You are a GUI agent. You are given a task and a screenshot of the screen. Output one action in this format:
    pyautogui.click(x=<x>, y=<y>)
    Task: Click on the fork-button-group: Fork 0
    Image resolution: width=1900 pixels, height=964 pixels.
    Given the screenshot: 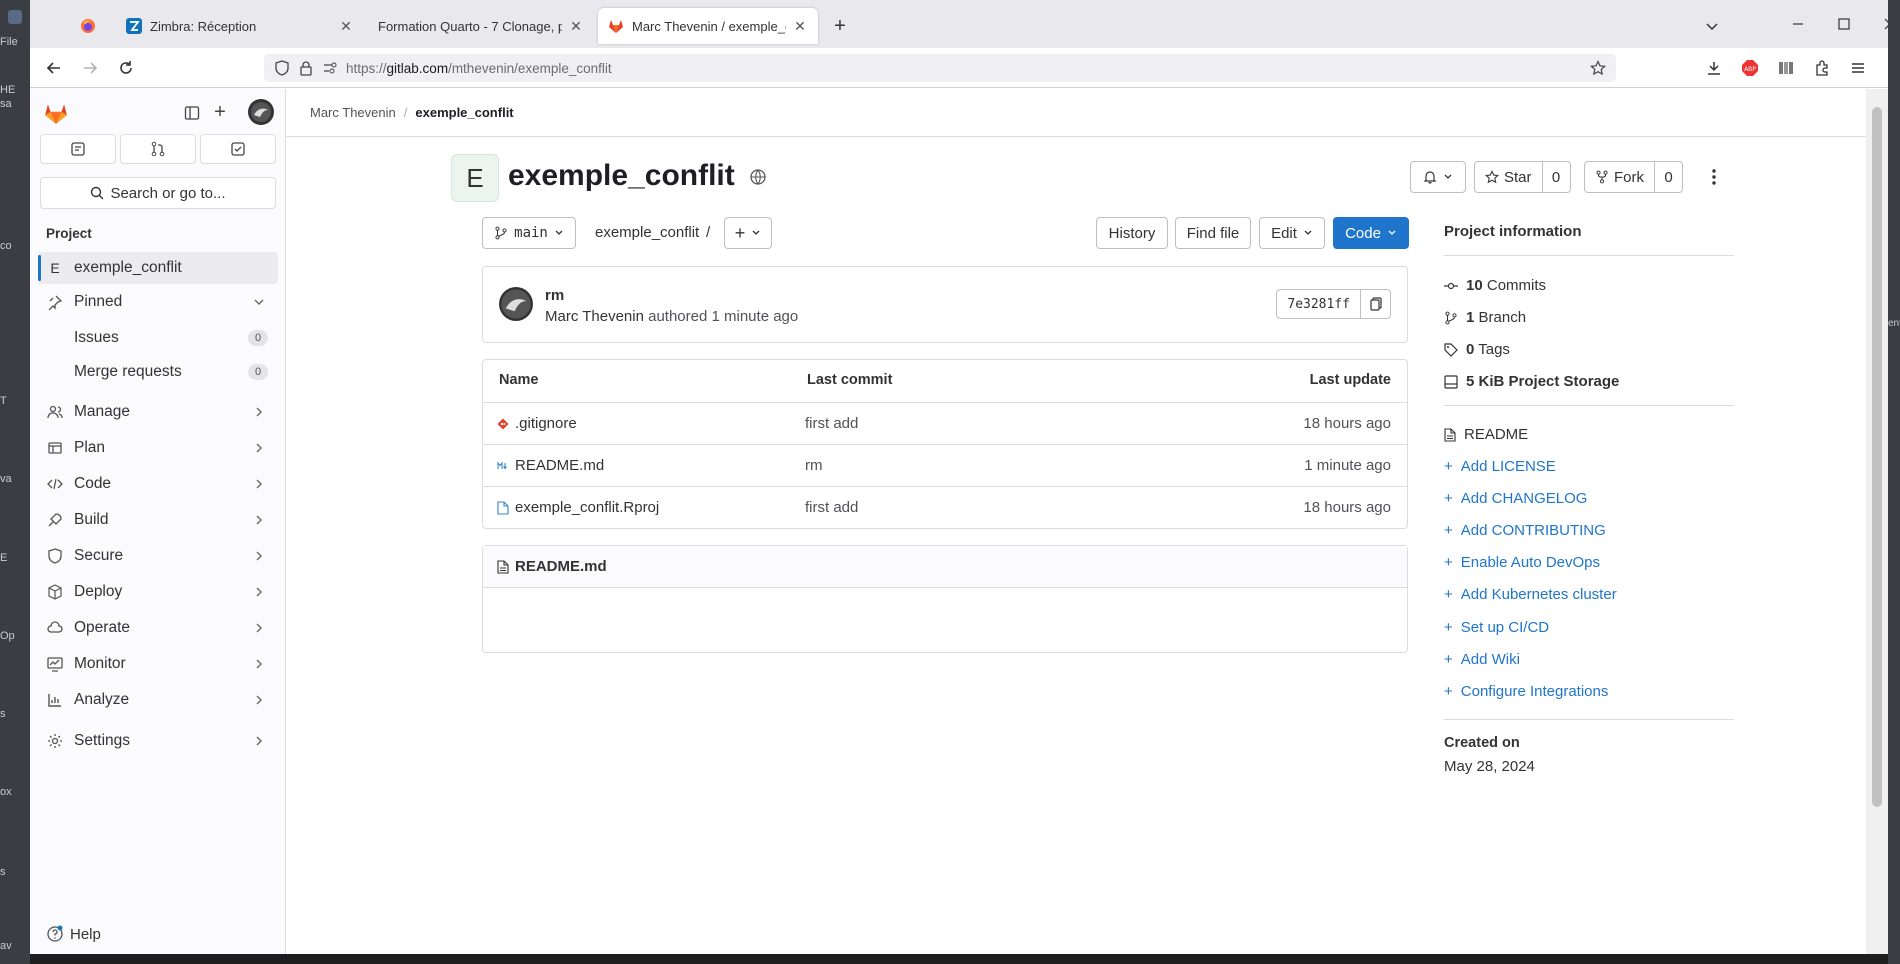 What is the action you would take?
    pyautogui.click(x=1633, y=177)
    